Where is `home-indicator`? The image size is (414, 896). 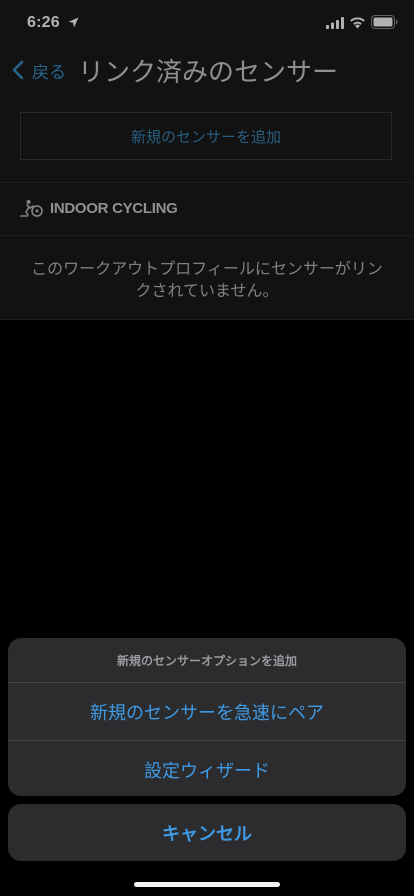
home-indicator is located at coordinates (207, 884).